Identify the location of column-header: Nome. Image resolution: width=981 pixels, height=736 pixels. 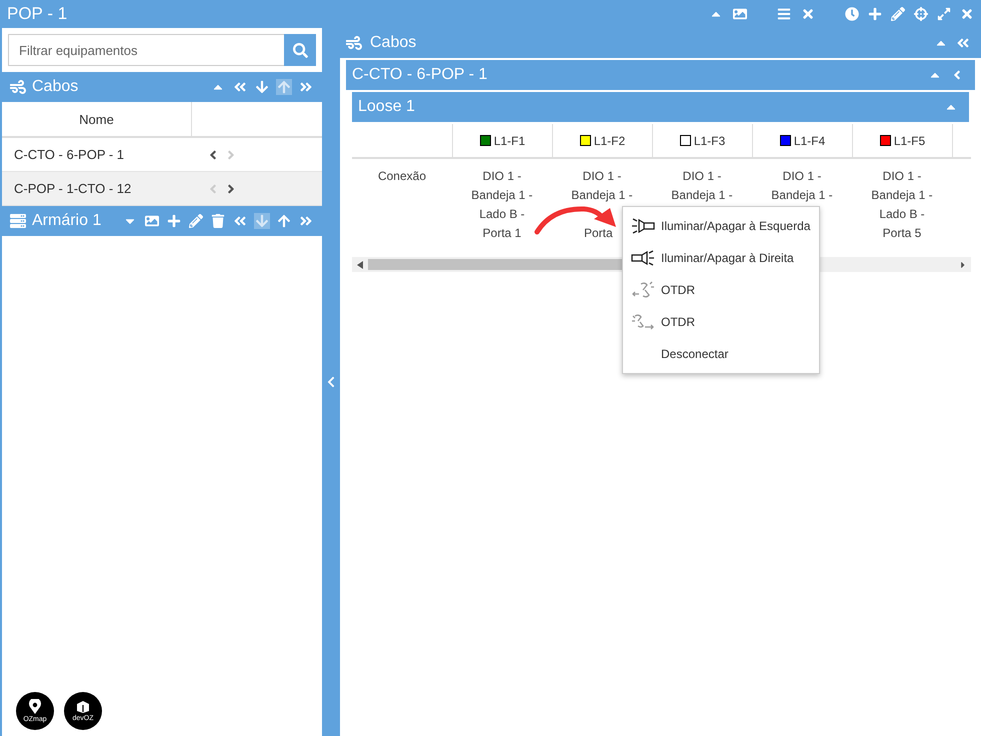
(97, 119).